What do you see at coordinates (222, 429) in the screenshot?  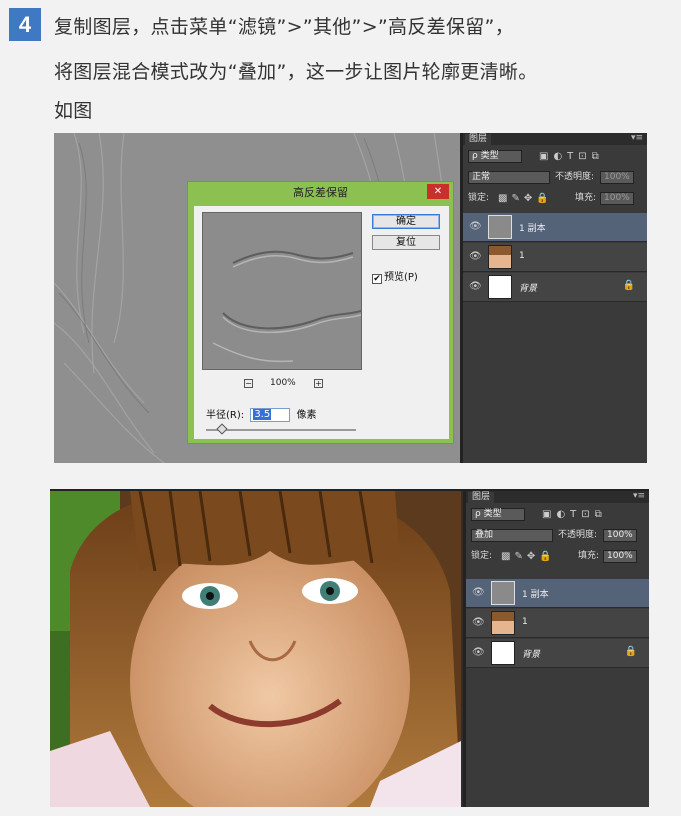 I see `radius-slider-handle` at bounding box center [222, 429].